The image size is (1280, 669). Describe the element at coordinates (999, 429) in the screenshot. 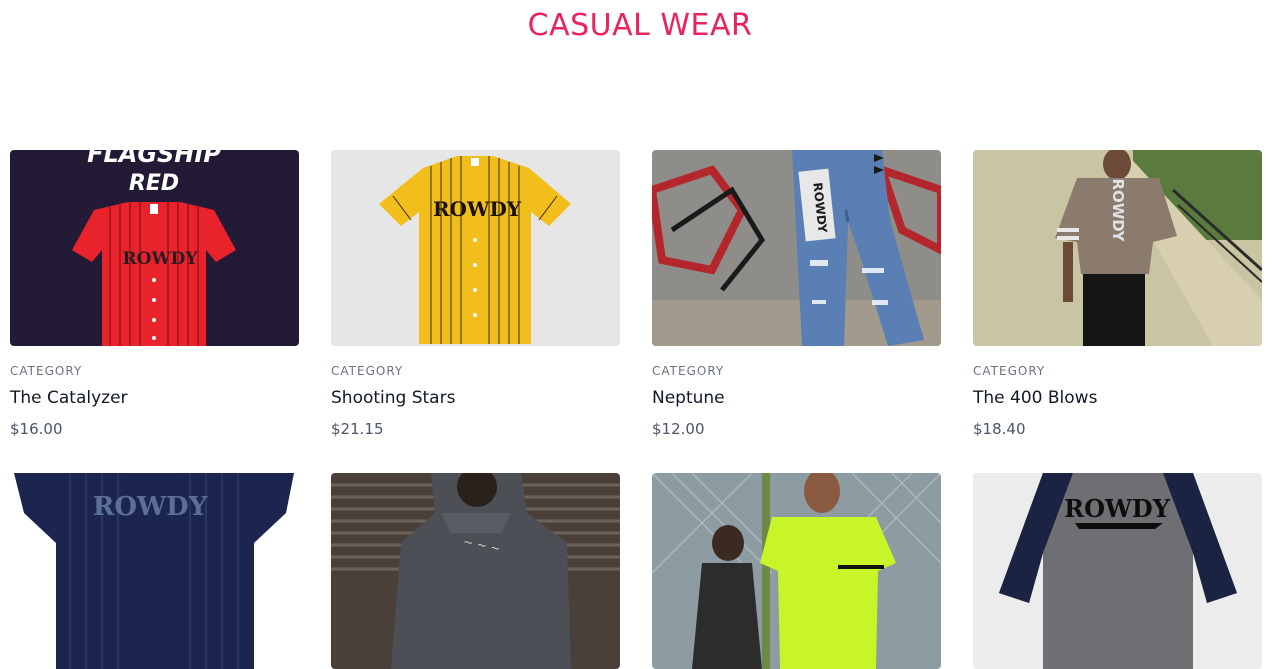

I see `product-price: $18.40` at that location.